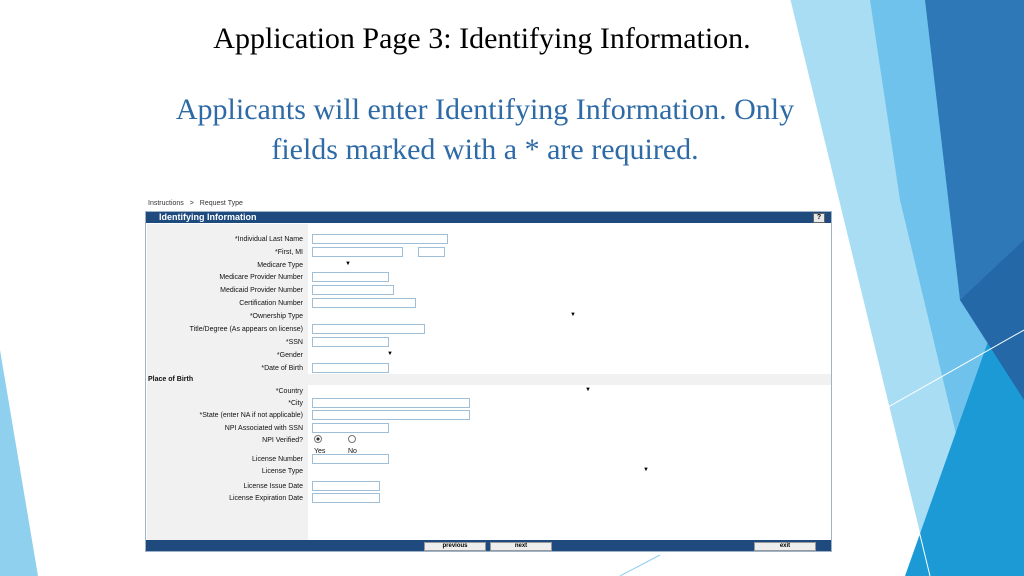 Image resolution: width=1024 pixels, height=576 pixels. I want to click on dob-input, so click(350, 368).